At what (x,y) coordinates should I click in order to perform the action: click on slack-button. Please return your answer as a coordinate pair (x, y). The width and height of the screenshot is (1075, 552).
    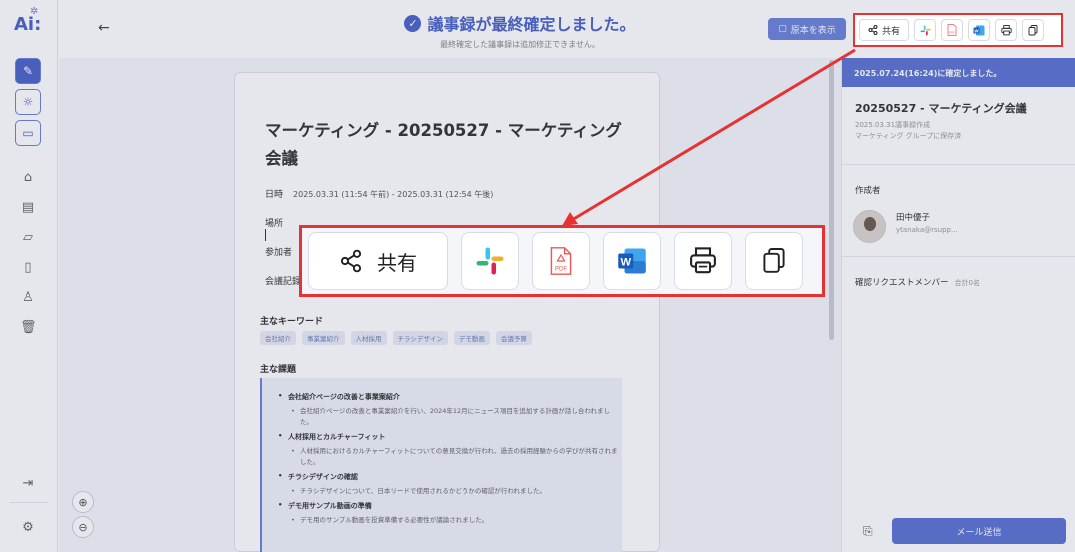
    Looking at the image, I should click on (925, 30).